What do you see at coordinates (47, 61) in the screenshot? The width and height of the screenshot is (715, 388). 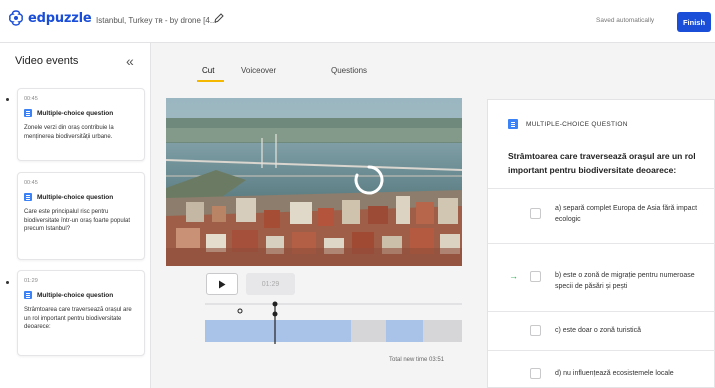 I see `sidebar-title: Video events` at bounding box center [47, 61].